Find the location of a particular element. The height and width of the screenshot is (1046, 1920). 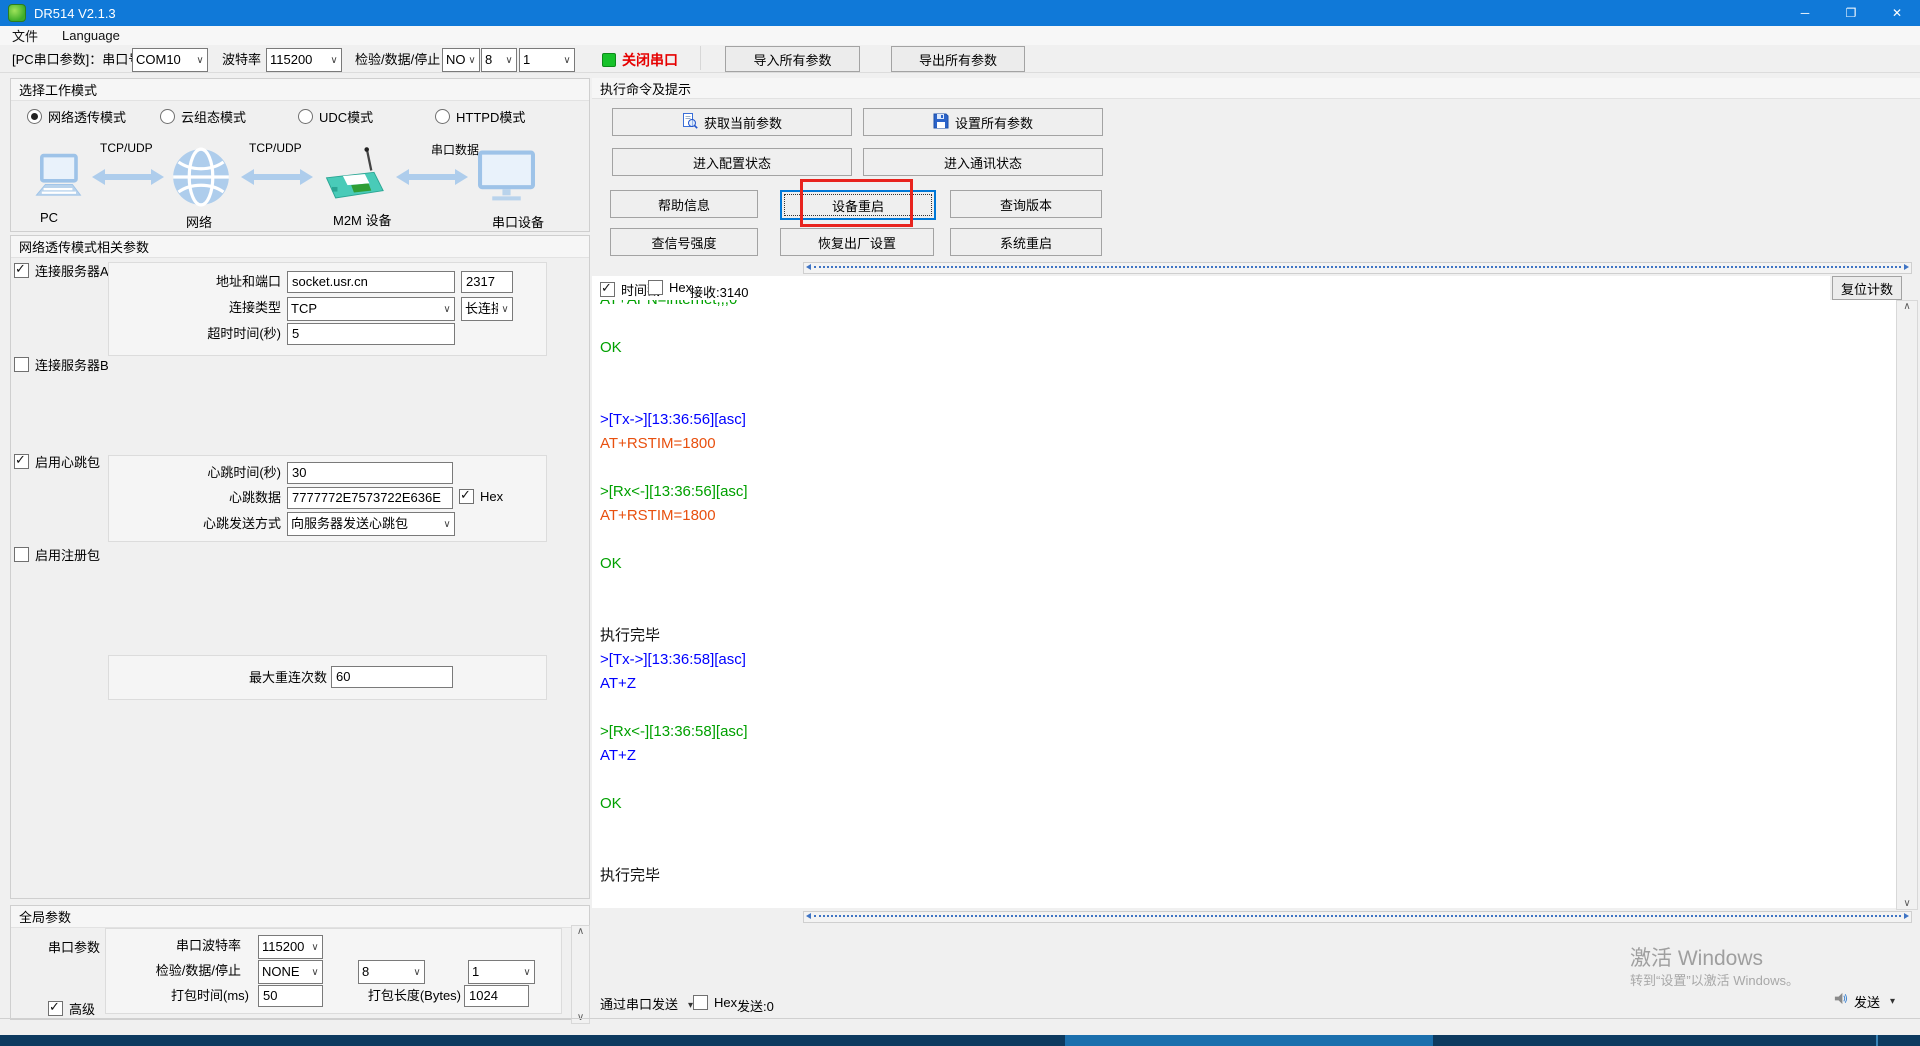

help-info-button: 帮助信息 is located at coordinates (684, 204).